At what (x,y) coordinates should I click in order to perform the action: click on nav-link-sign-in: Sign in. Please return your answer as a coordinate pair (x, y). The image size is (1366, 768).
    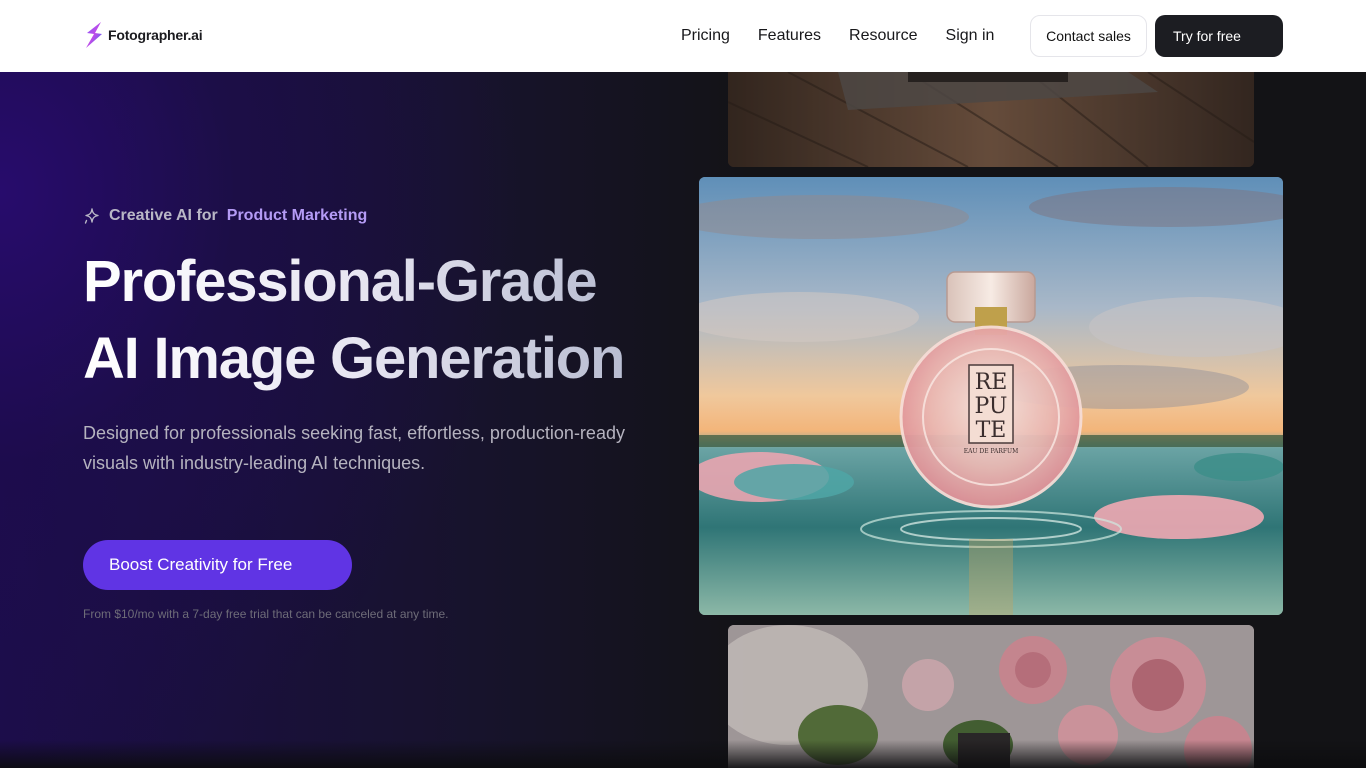
    Looking at the image, I should click on (970, 36).